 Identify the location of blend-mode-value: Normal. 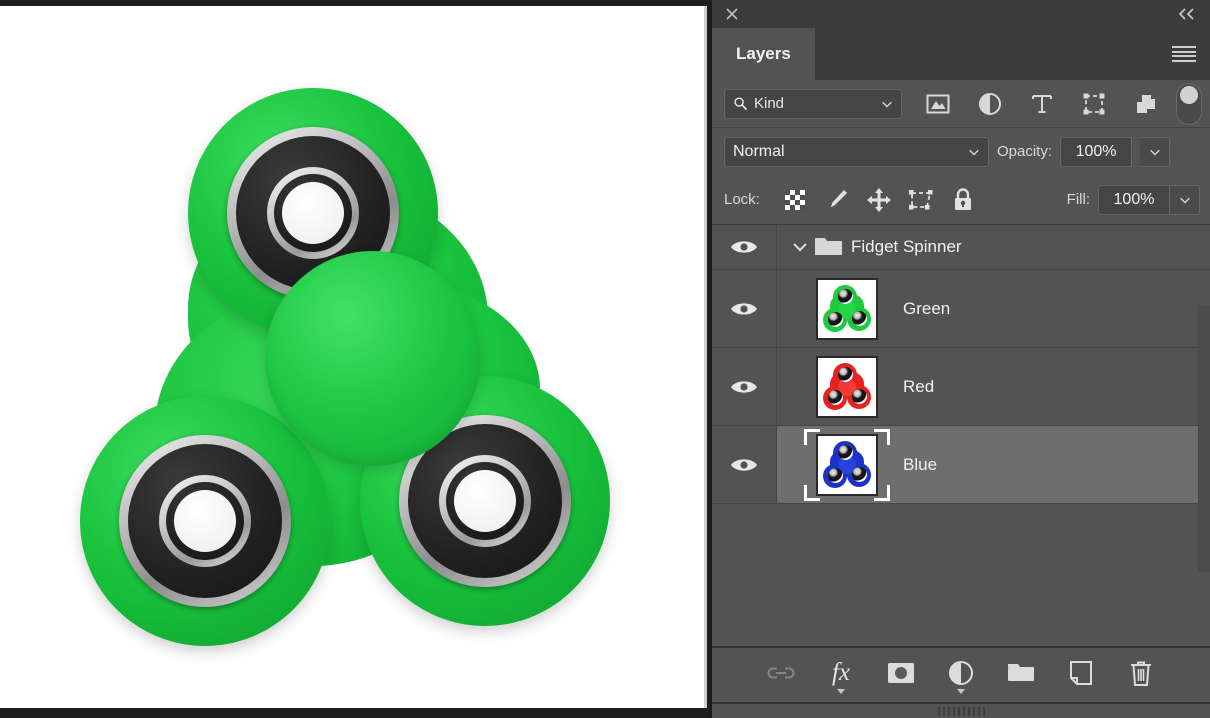
(759, 151).